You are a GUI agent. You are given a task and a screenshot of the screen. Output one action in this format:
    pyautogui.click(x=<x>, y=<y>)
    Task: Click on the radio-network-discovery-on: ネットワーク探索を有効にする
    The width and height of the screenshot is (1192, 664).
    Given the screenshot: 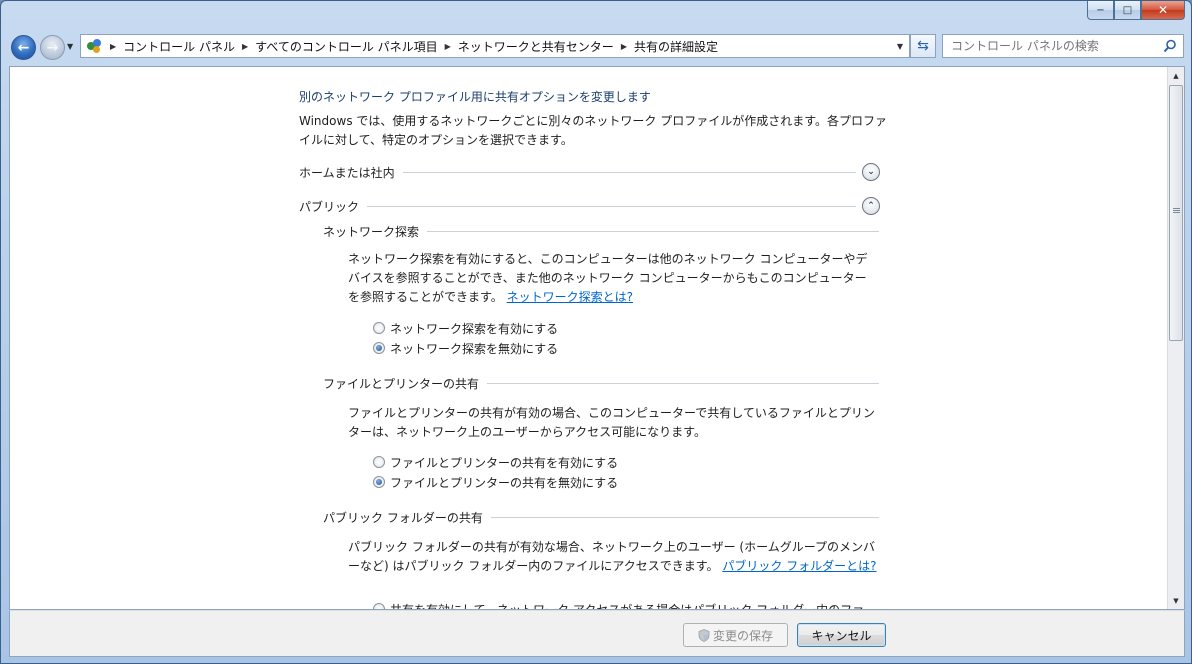 What is the action you would take?
    pyautogui.click(x=465, y=328)
    